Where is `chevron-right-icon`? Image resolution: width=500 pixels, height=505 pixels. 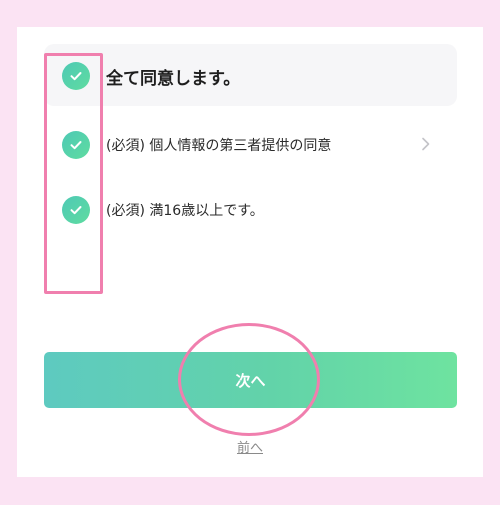
chevron-right-icon is located at coordinates (426, 144).